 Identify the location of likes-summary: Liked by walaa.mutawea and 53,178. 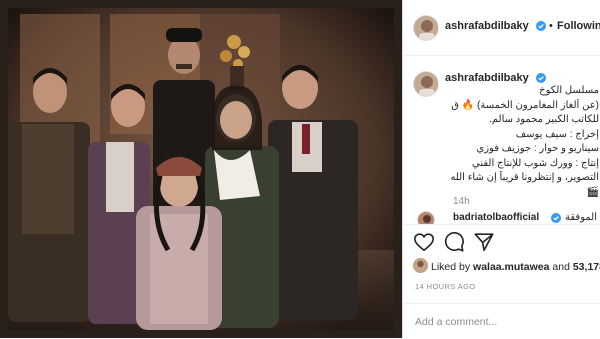
(515, 267).